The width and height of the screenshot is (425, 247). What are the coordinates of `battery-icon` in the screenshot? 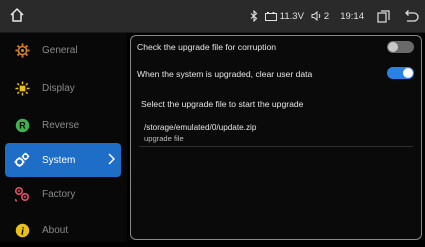 It's located at (270, 16).